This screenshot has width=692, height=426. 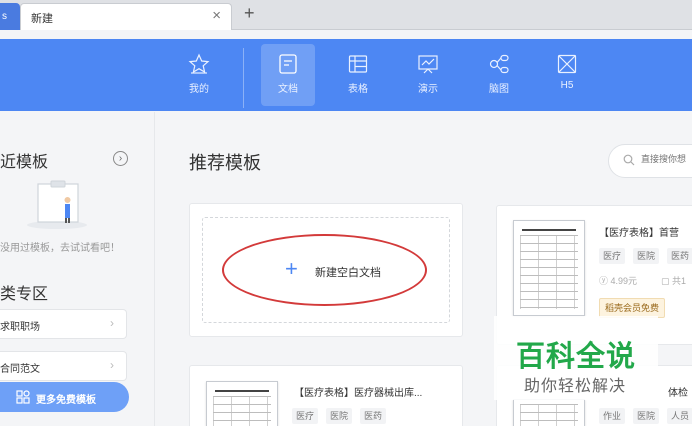 What do you see at coordinates (679, 416) in the screenshot?
I see `template-tag: 人员` at bounding box center [679, 416].